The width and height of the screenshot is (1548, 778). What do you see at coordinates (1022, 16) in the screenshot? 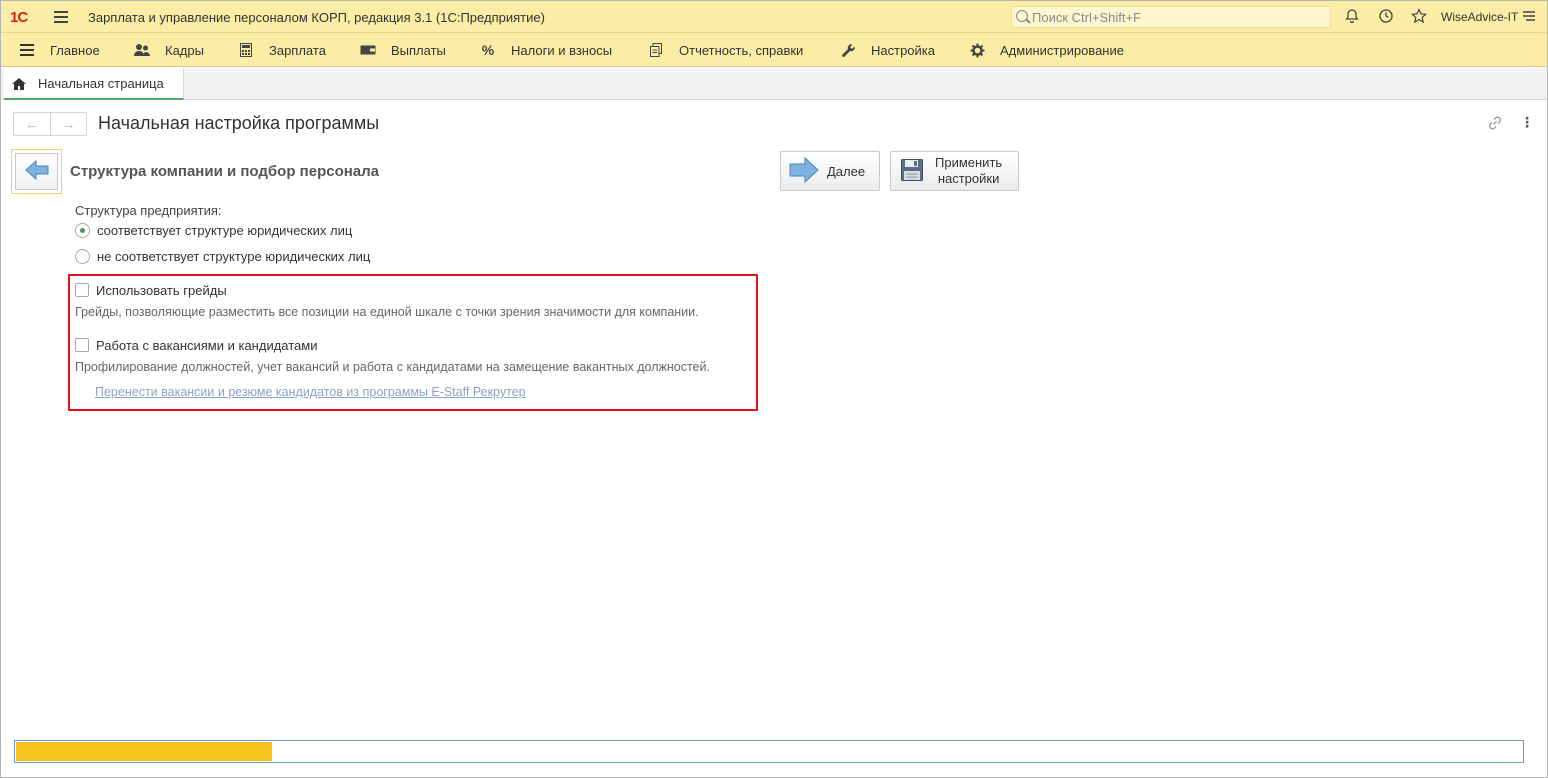
I see `search-icon` at bounding box center [1022, 16].